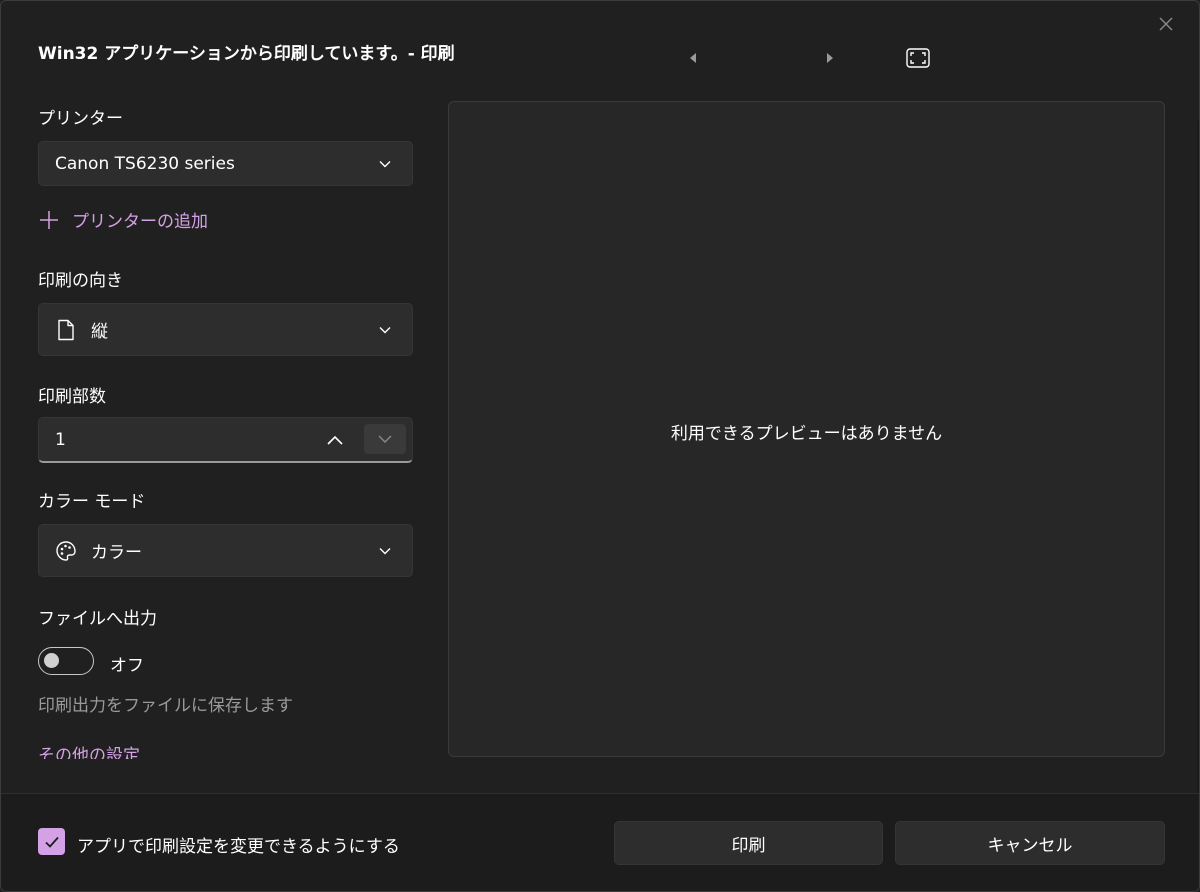  What do you see at coordinates (80, 119) in the screenshot?
I see `printer-label: プリンター` at bounding box center [80, 119].